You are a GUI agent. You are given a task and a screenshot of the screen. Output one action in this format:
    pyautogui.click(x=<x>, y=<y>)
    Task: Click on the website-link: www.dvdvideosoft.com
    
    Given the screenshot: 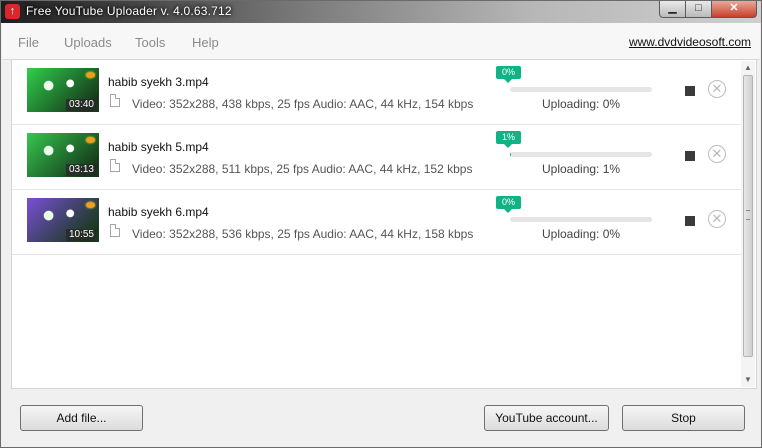 What is the action you would take?
    pyautogui.click(x=690, y=42)
    